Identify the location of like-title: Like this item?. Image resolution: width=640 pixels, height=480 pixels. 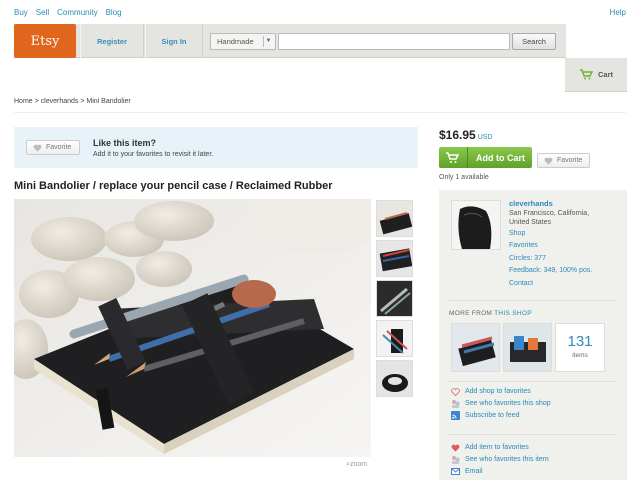
(125, 143).